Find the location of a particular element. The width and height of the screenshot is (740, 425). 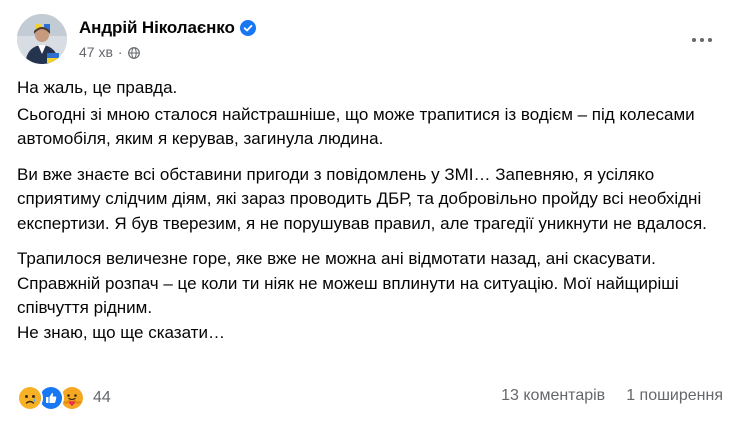

verified-badge-icon is located at coordinates (247, 28).